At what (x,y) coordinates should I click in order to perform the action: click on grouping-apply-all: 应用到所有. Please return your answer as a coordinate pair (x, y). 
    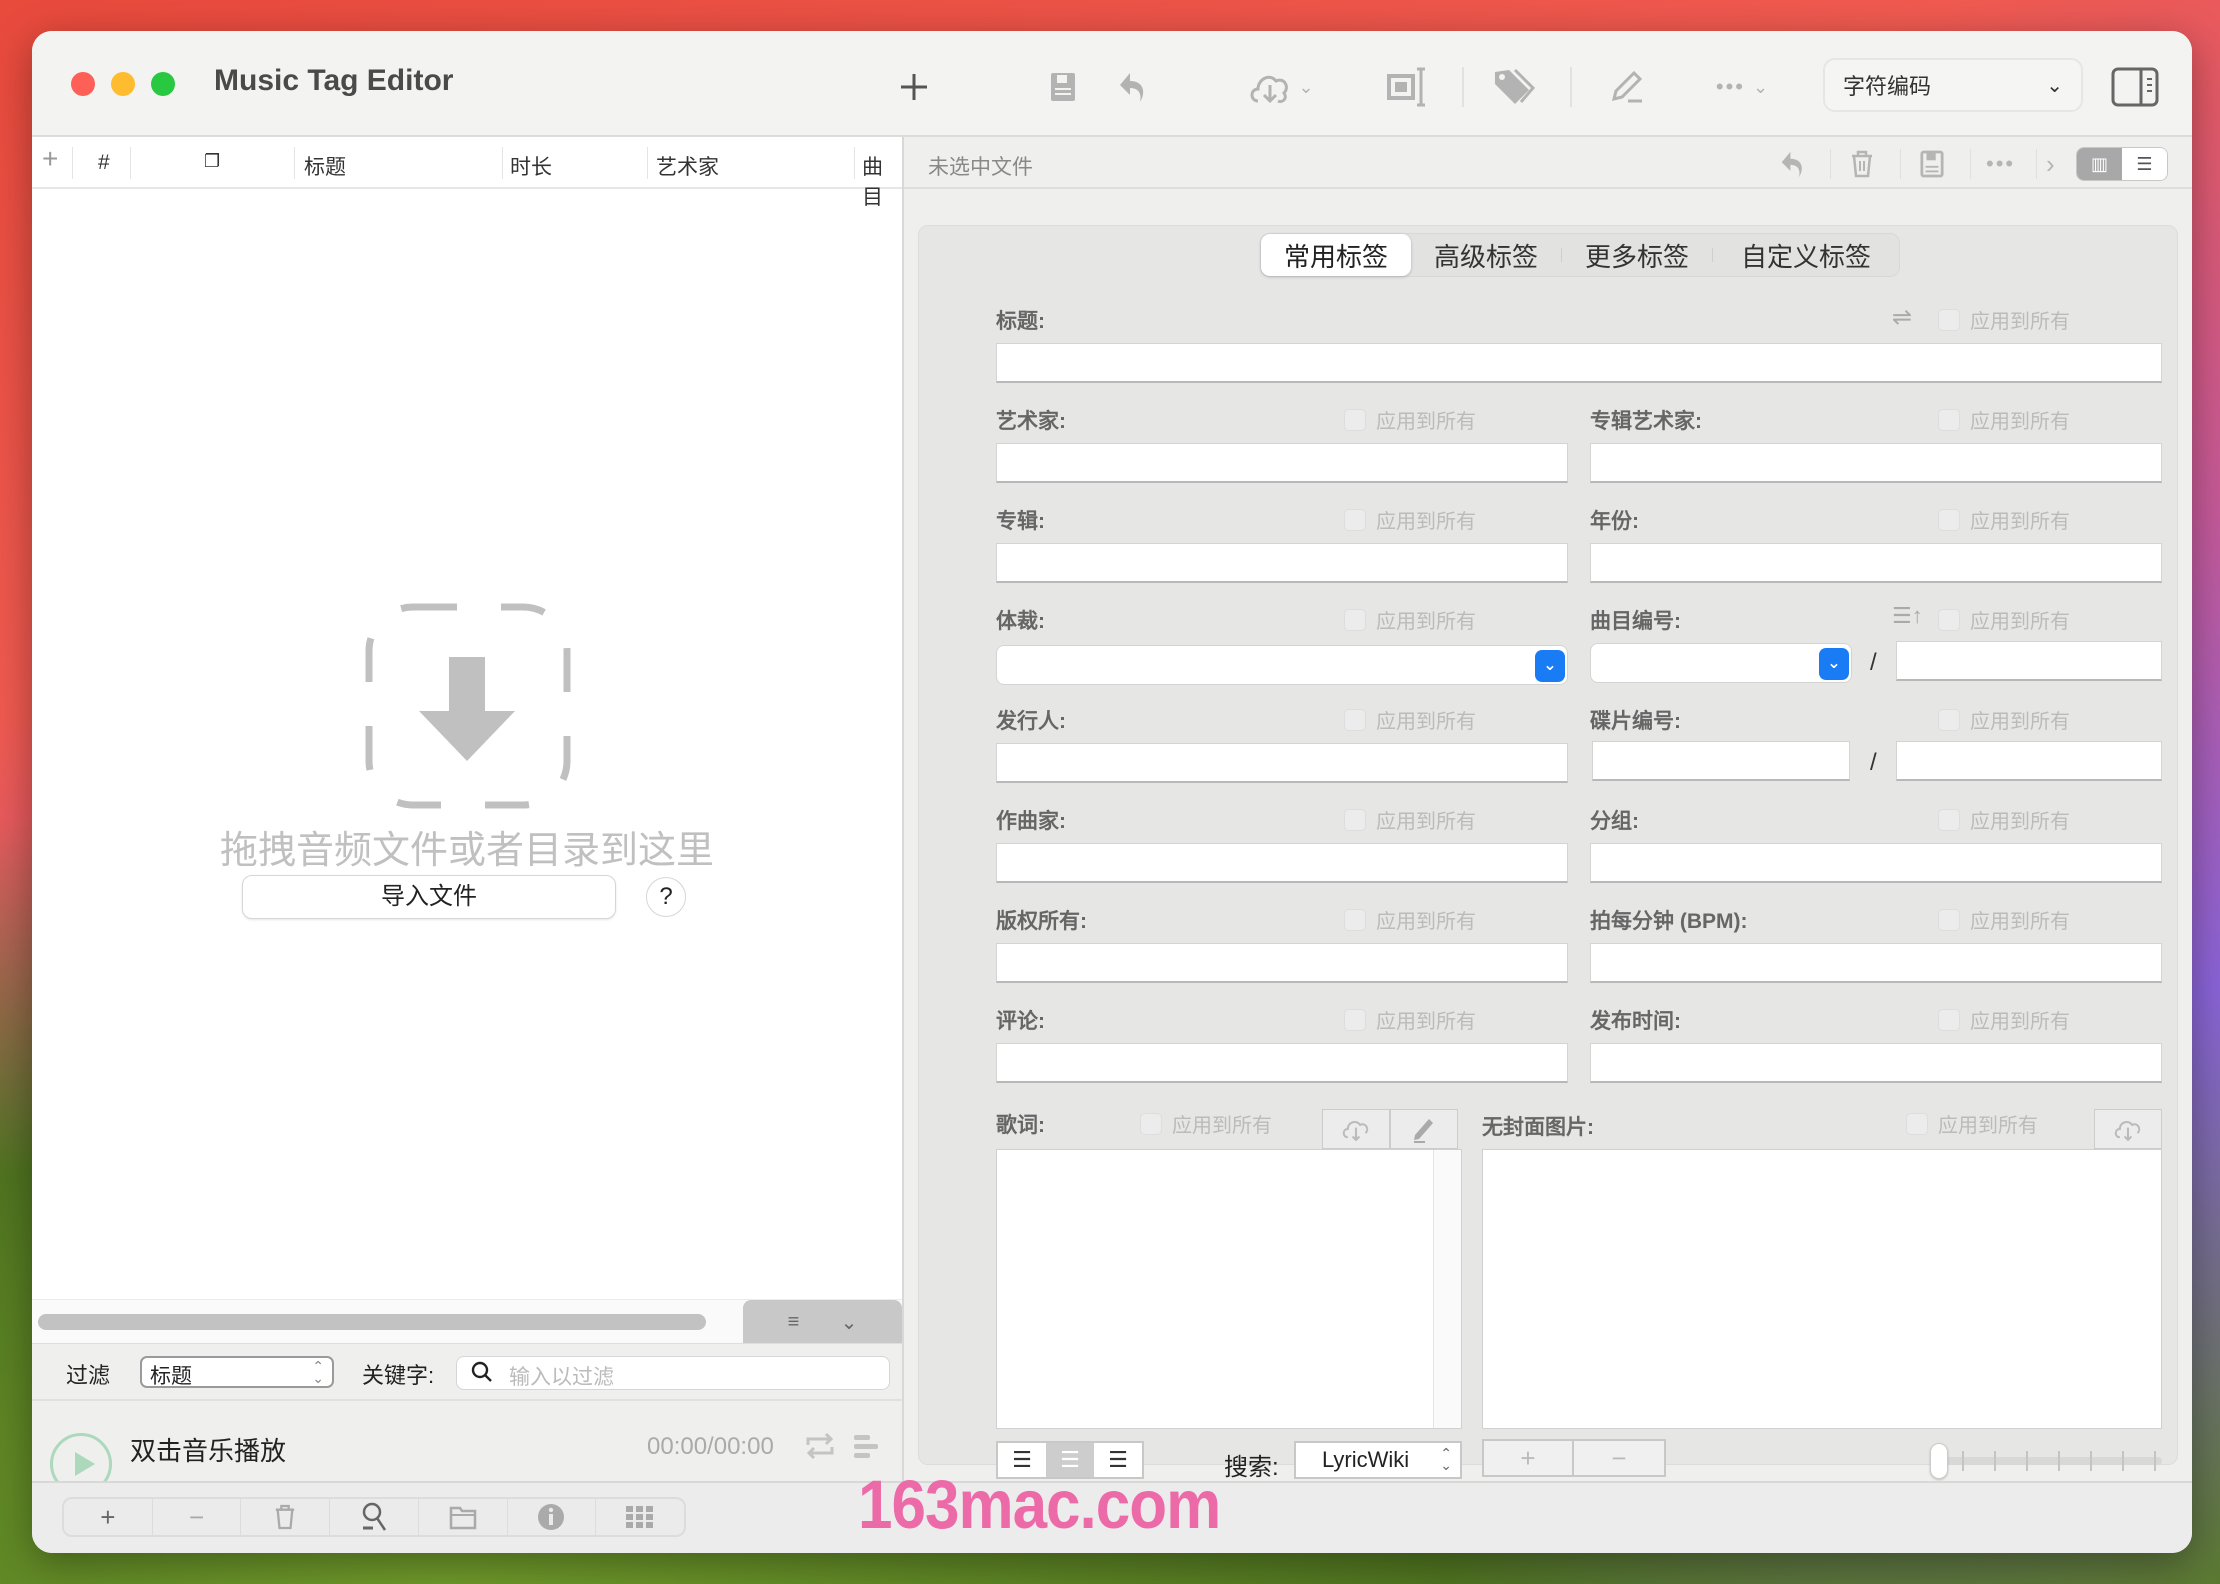
    Looking at the image, I should click on (2004, 819).